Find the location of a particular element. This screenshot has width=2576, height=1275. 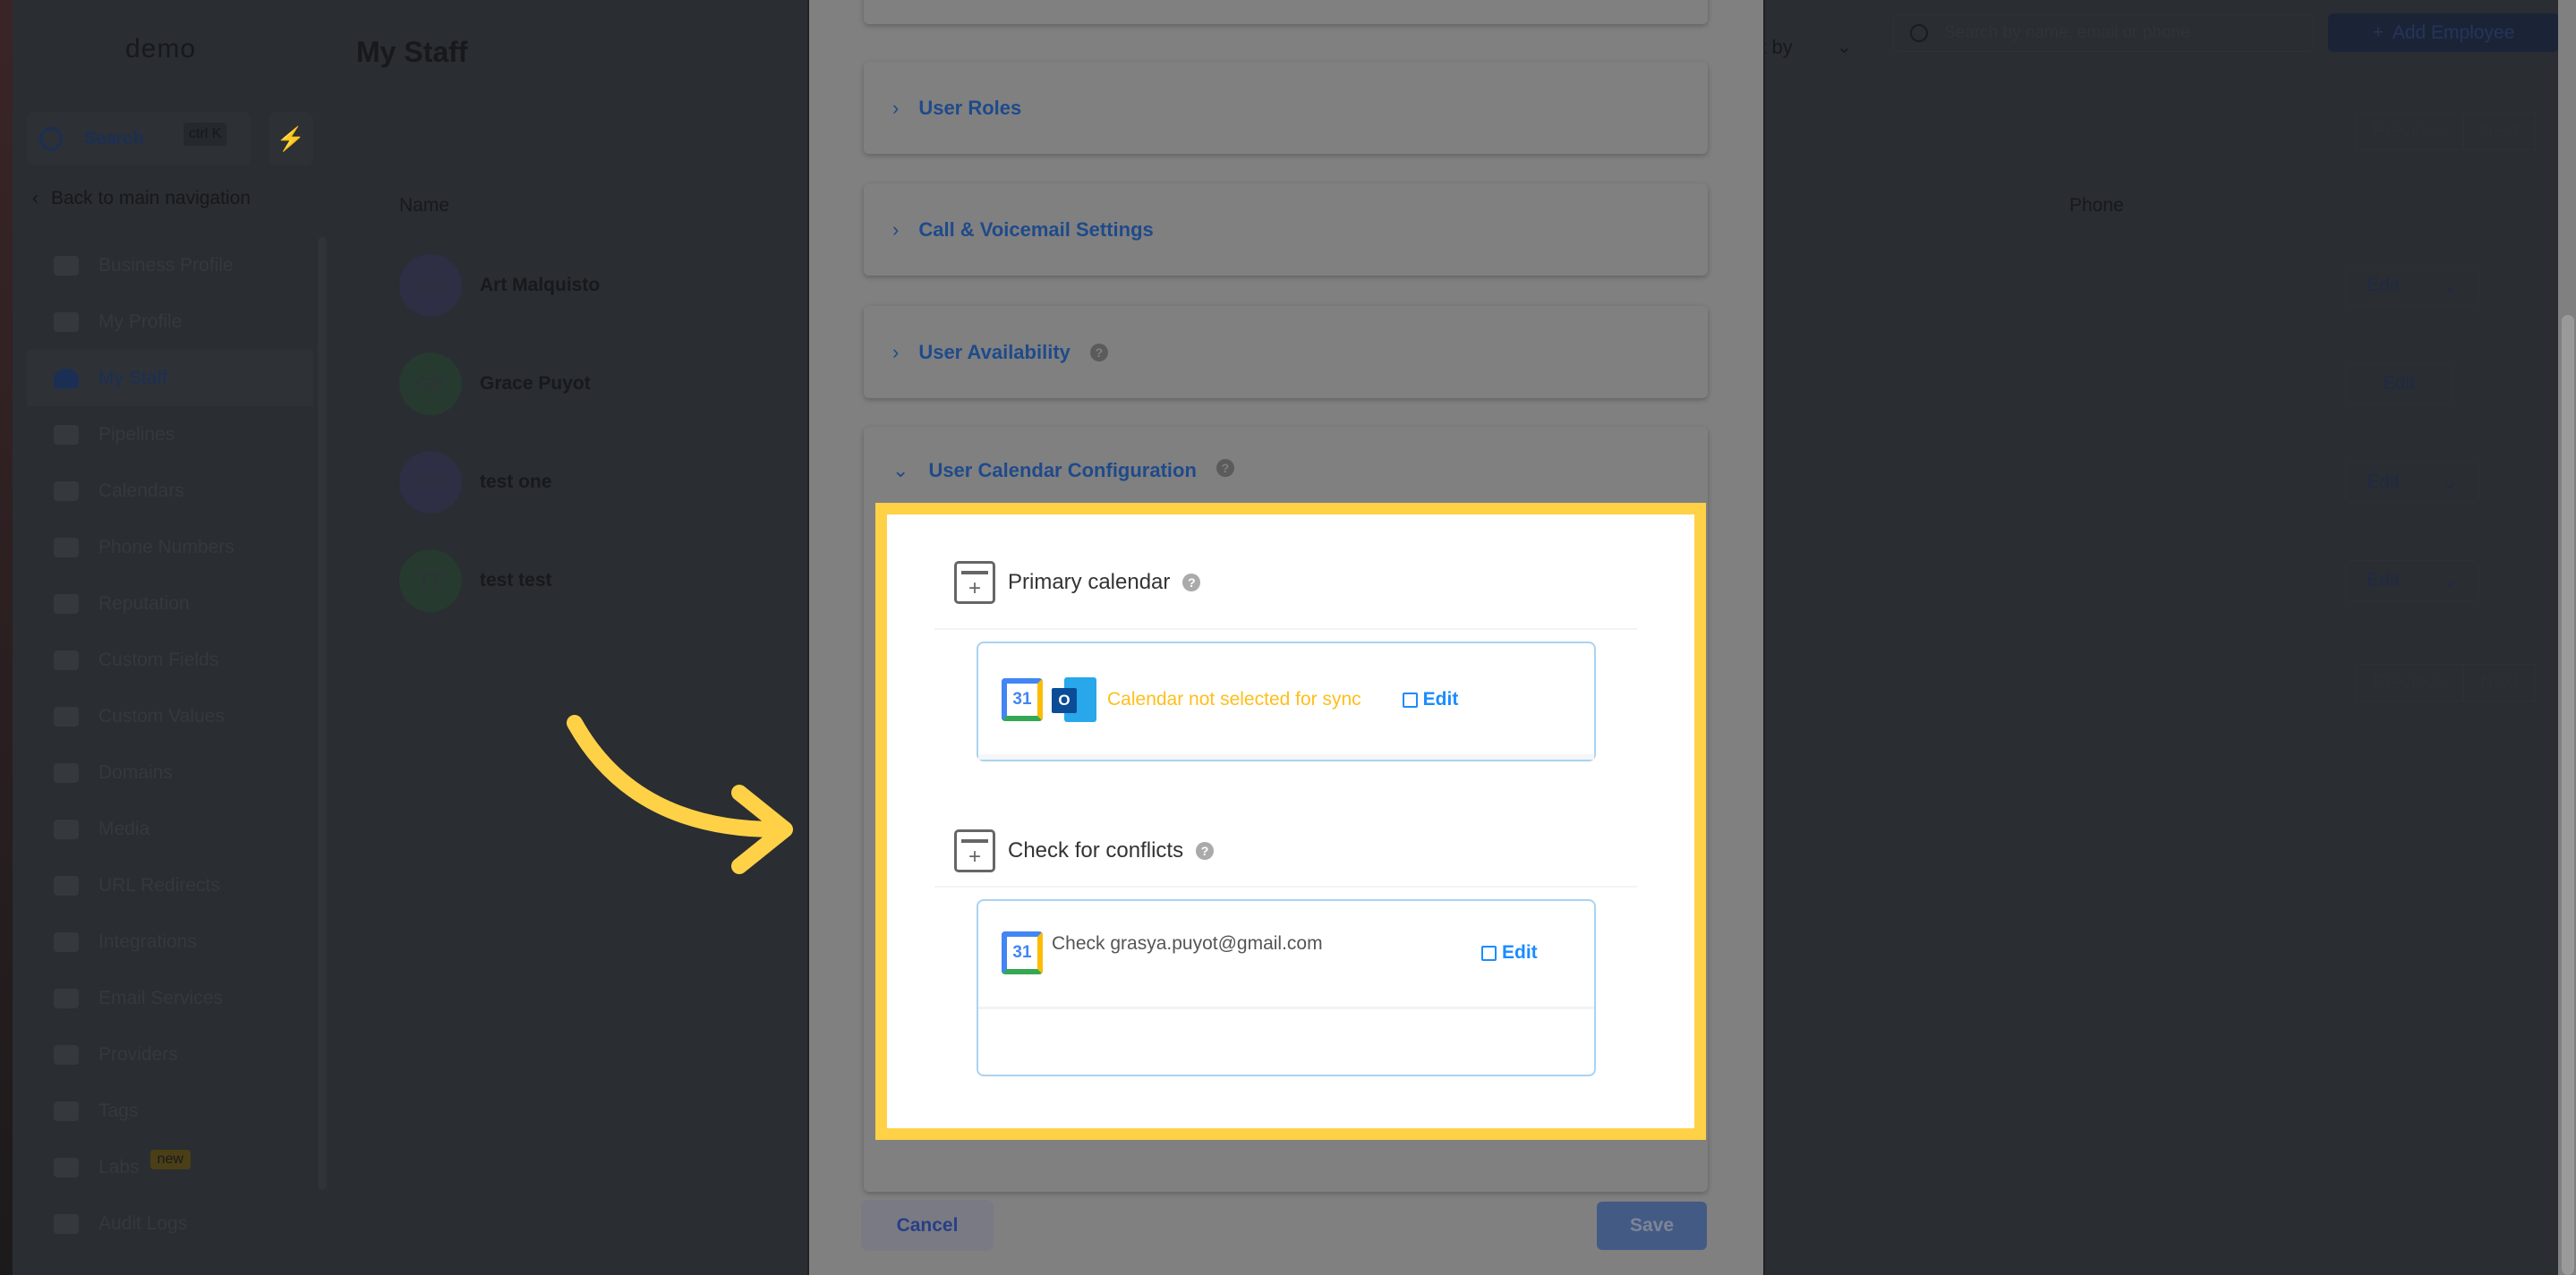

accordion-user-roles: › User Roles is located at coordinates (1286, 108).